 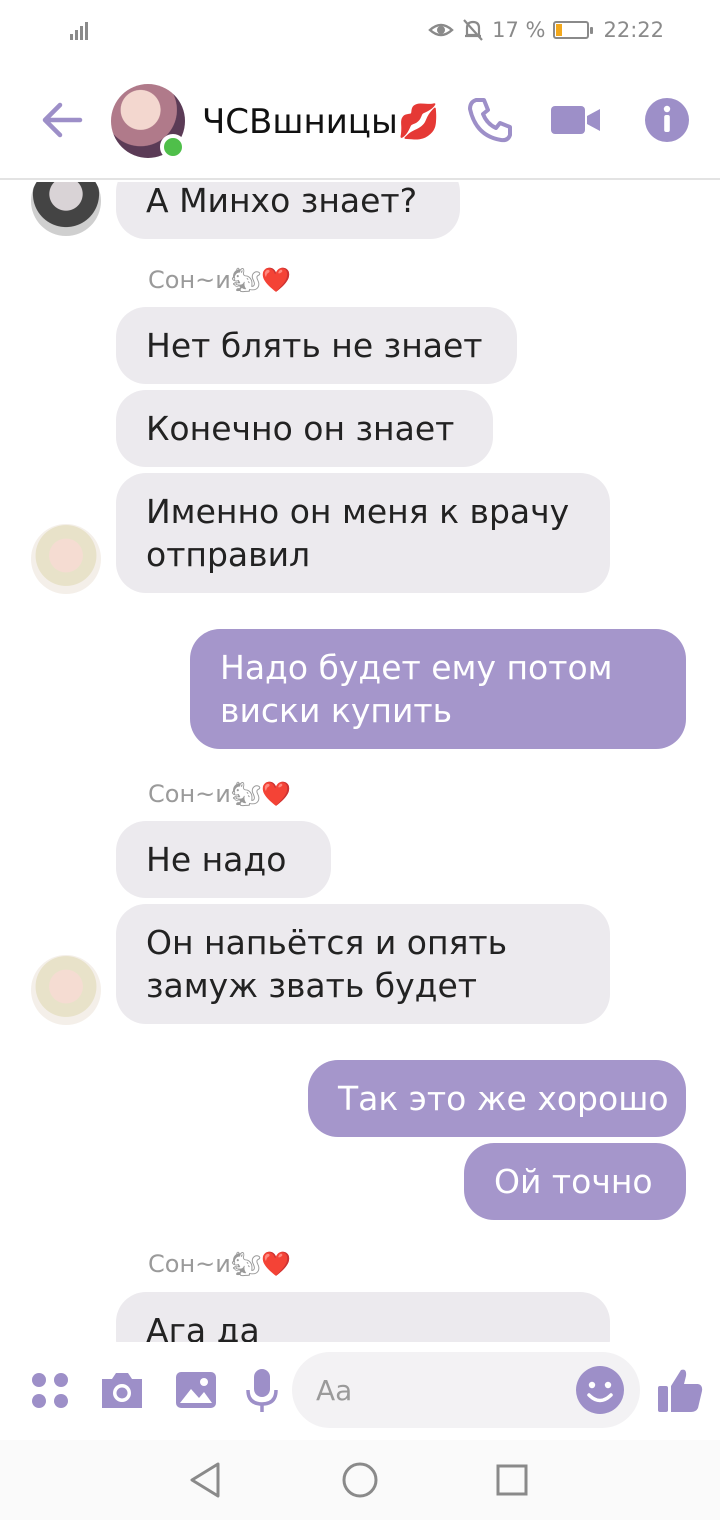 I want to click on message-input, so click(x=446, y=1390).